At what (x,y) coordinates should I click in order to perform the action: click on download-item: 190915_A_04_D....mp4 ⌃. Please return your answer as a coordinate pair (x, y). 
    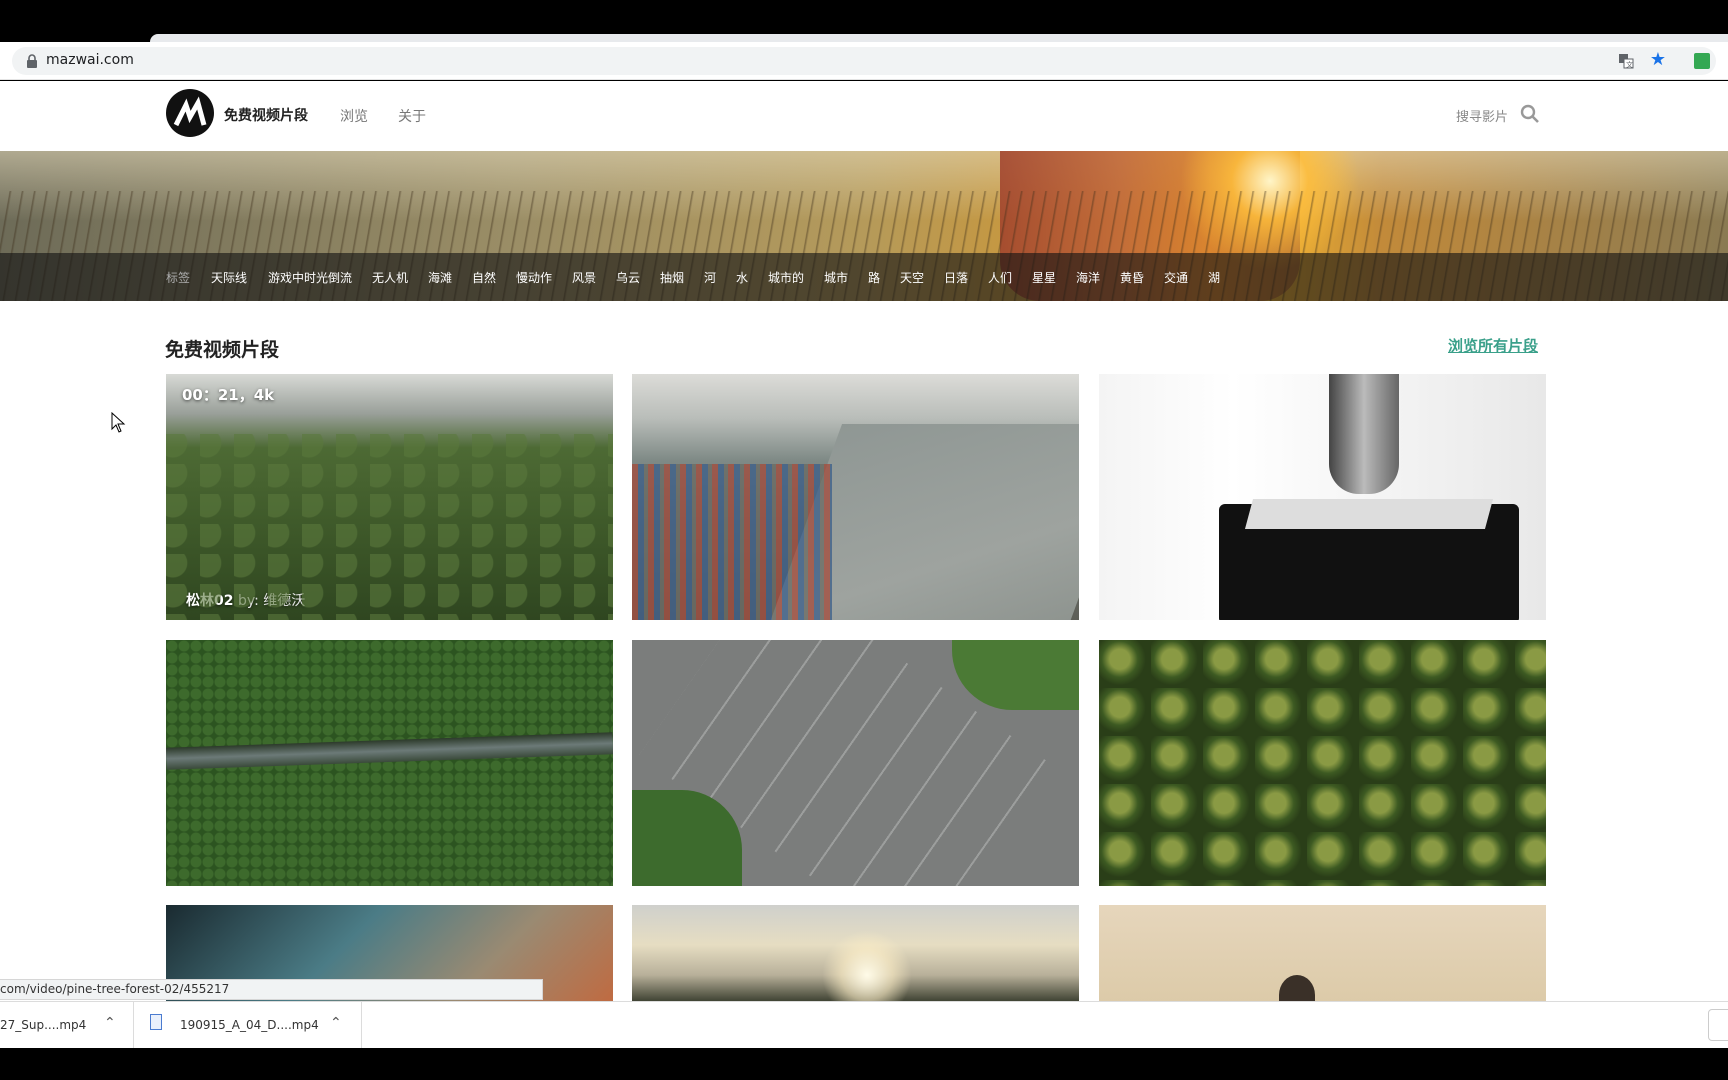
    Looking at the image, I should click on (248, 1025).